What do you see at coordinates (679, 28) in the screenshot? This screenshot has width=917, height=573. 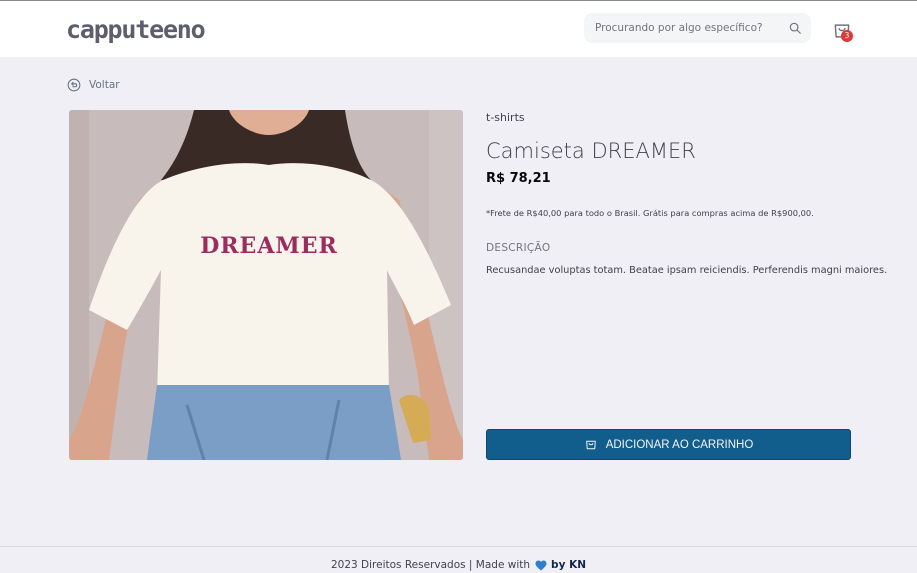 I see `search-input` at bounding box center [679, 28].